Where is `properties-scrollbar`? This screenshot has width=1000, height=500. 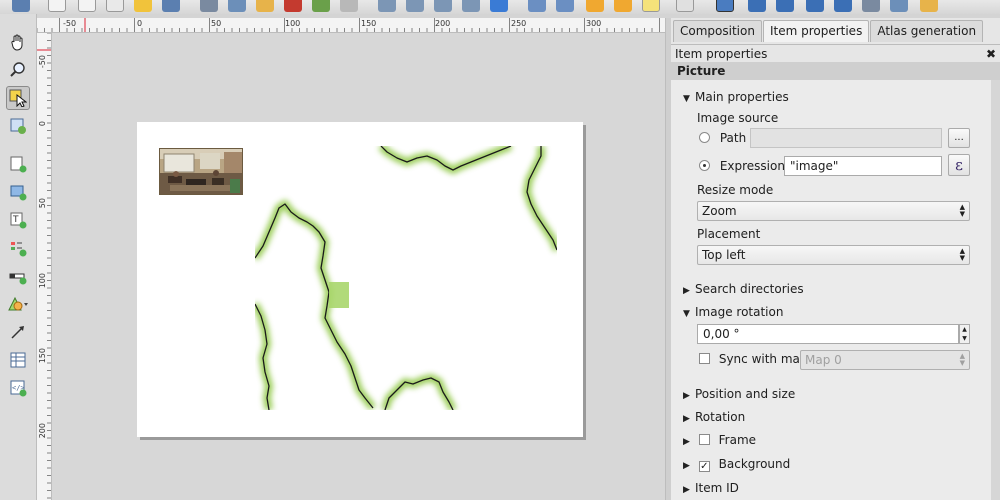 properties-scrollbar is located at coordinates (995, 290).